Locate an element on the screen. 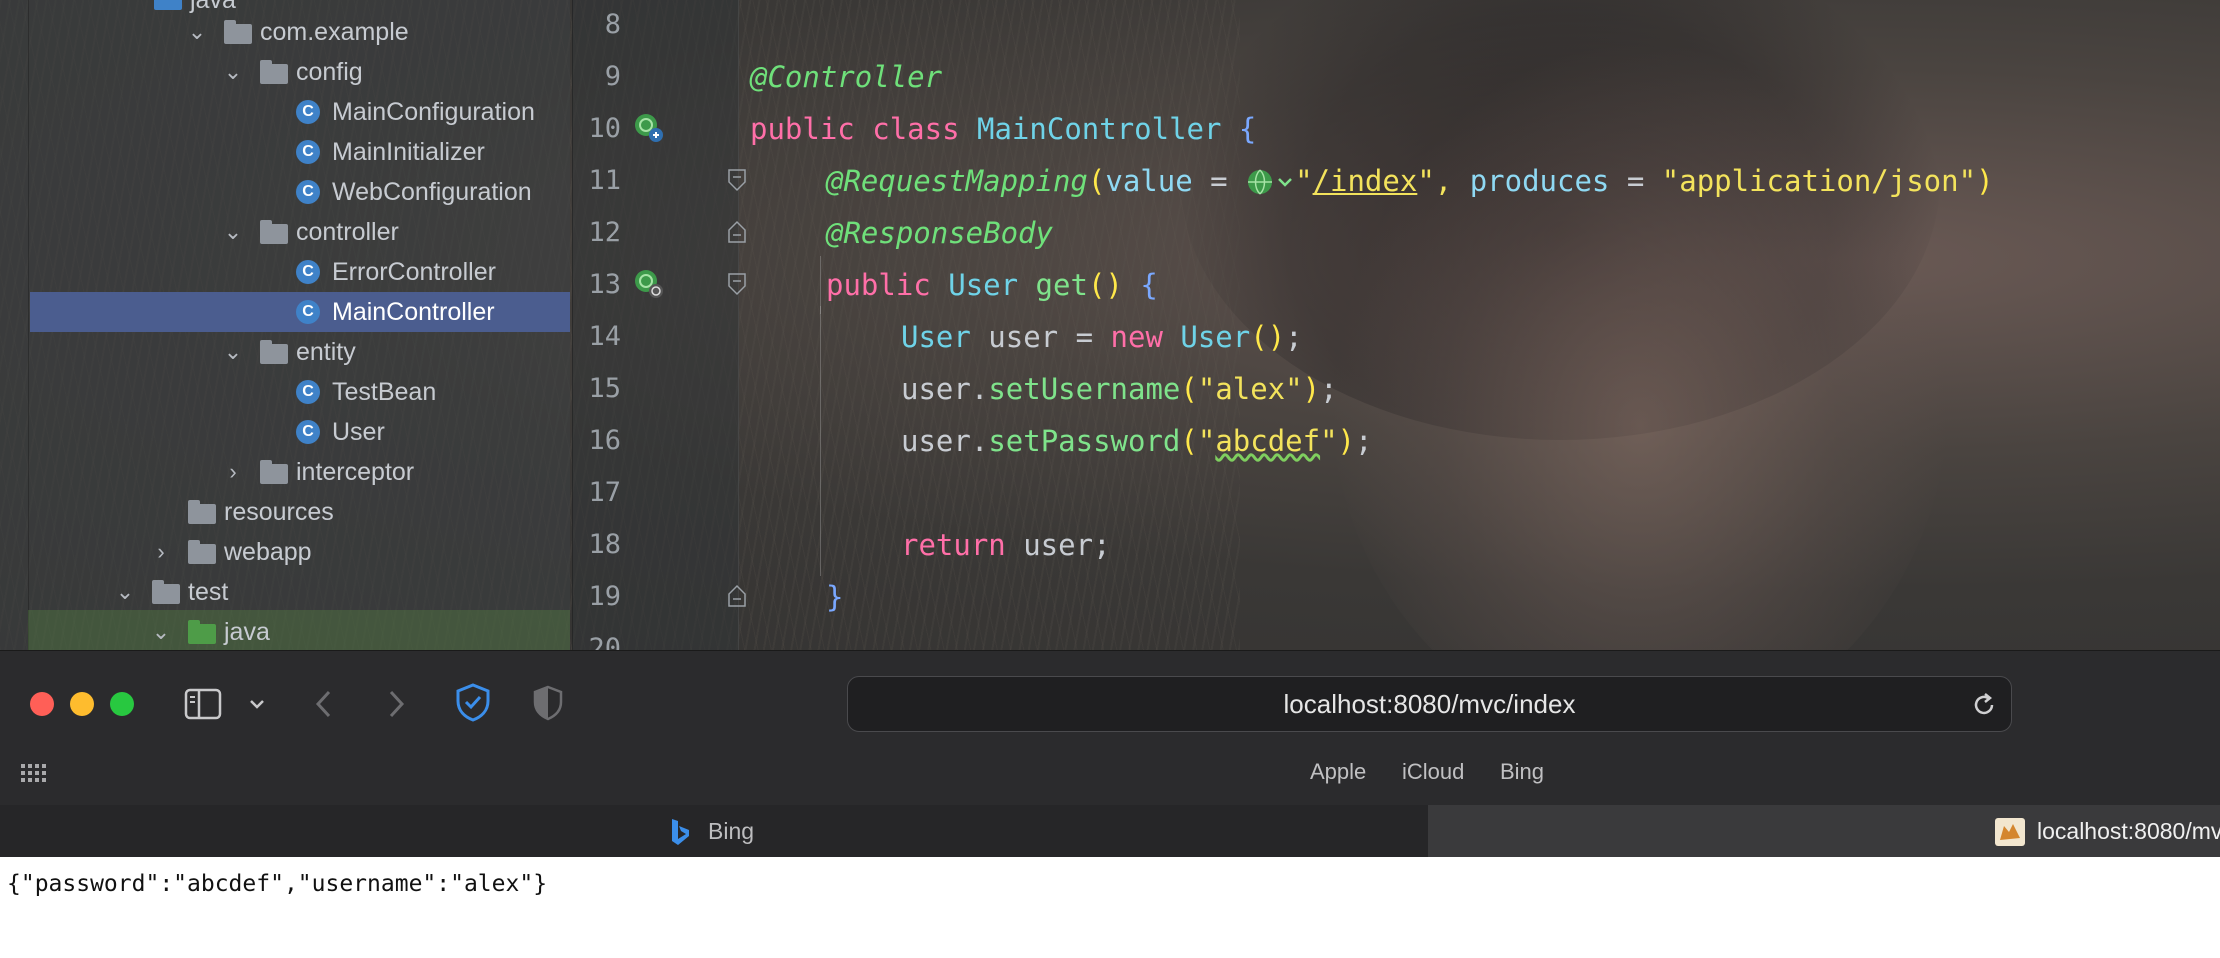 This screenshot has height=958, width=2220. grid-icon is located at coordinates (34, 773).